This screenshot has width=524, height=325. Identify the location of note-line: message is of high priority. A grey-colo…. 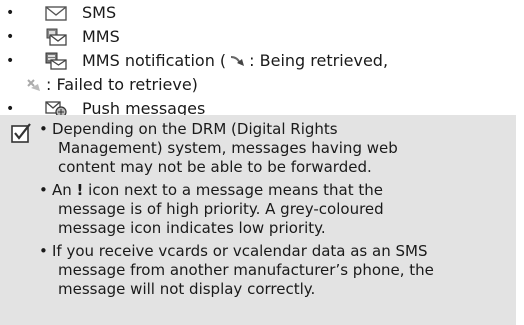
(221, 209).